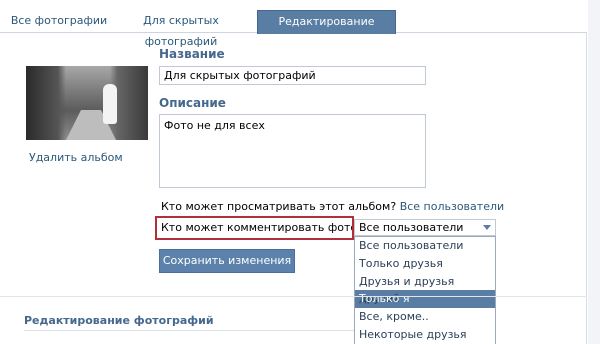 The height and width of the screenshot is (344, 600). Describe the element at coordinates (119, 320) in the screenshot. I see `edit-photos-section-title: Редактирование фотографий` at that location.